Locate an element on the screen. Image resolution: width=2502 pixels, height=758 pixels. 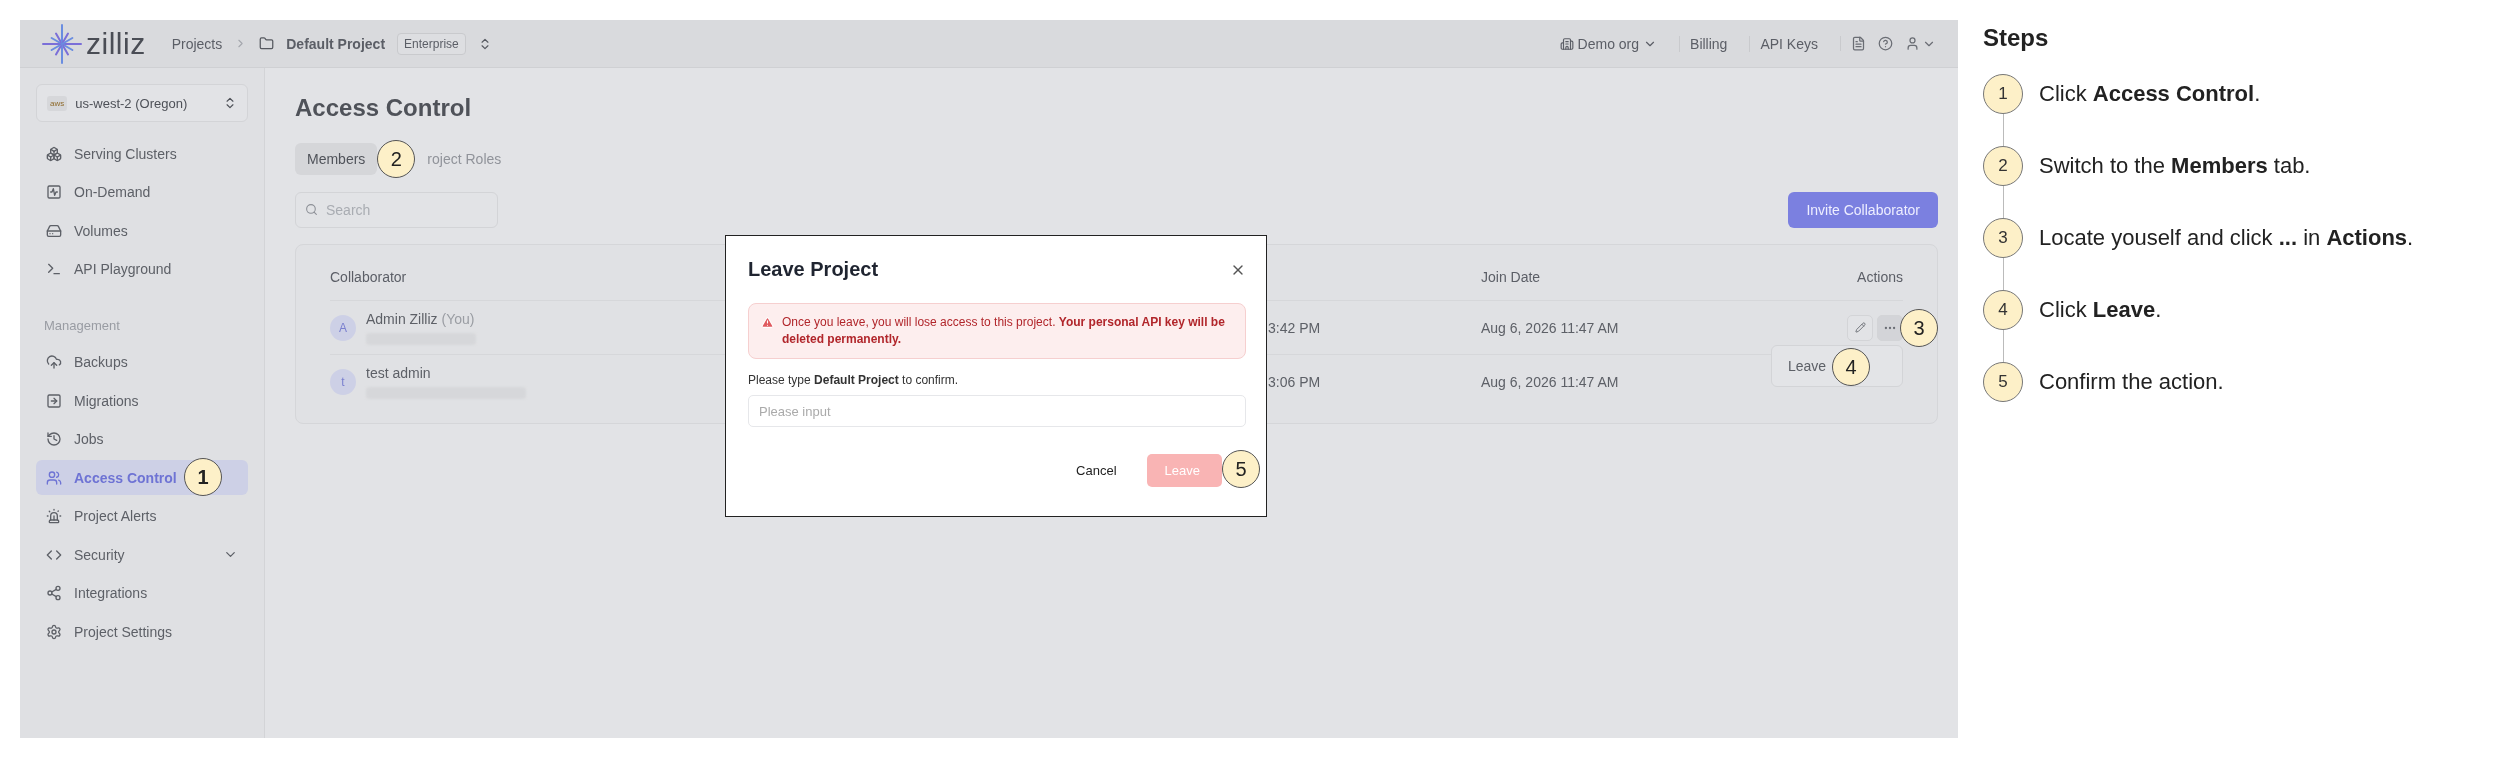
step-marker: 4 is located at coordinates (1851, 367).